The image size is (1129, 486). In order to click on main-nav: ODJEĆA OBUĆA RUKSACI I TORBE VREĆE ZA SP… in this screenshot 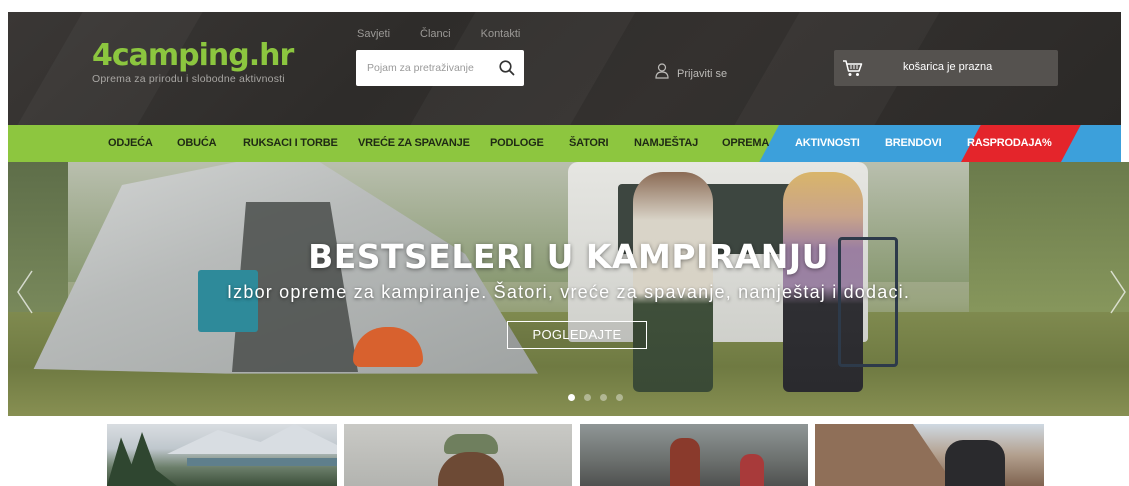, I will do `click(564, 143)`.